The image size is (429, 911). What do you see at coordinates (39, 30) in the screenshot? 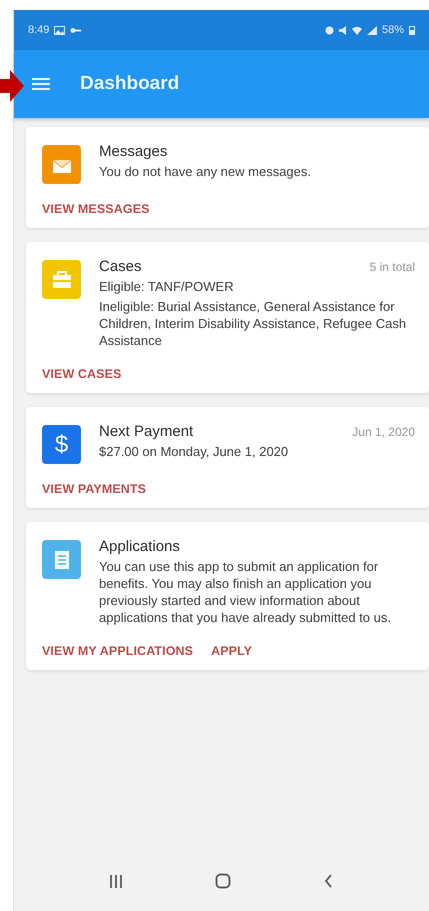
I see `status-time: 8:49` at bounding box center [39, 30].